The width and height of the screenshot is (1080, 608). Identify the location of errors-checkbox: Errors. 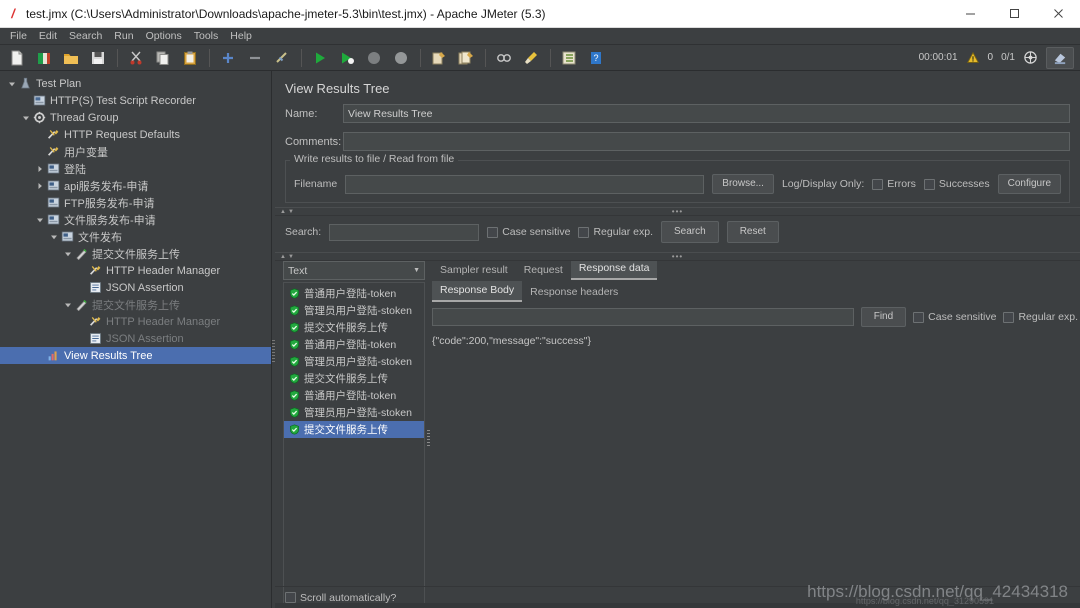
(894, 184).